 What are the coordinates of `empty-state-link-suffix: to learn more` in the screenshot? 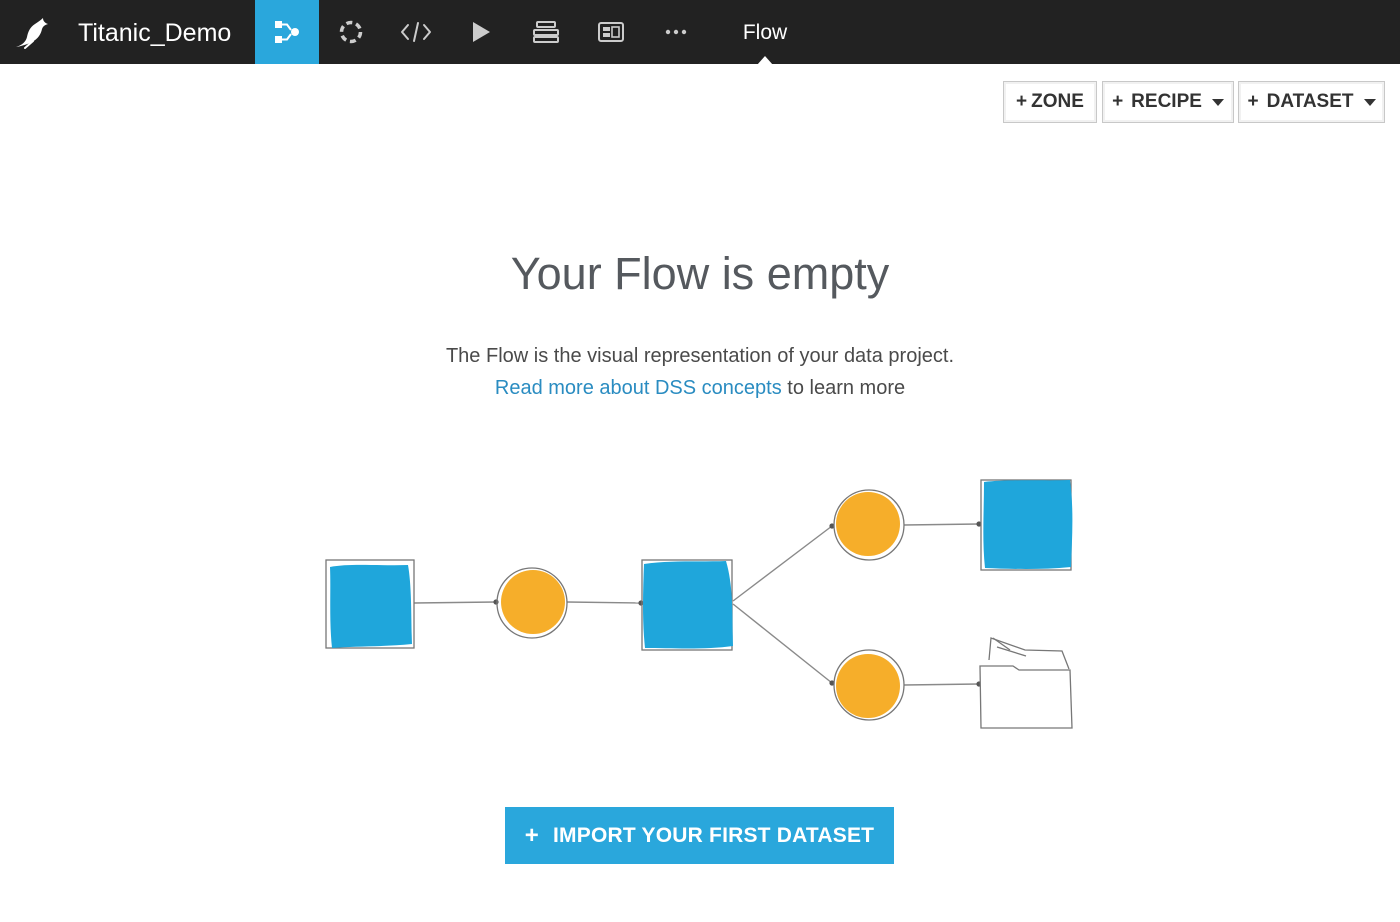 It's located at (843, 388).